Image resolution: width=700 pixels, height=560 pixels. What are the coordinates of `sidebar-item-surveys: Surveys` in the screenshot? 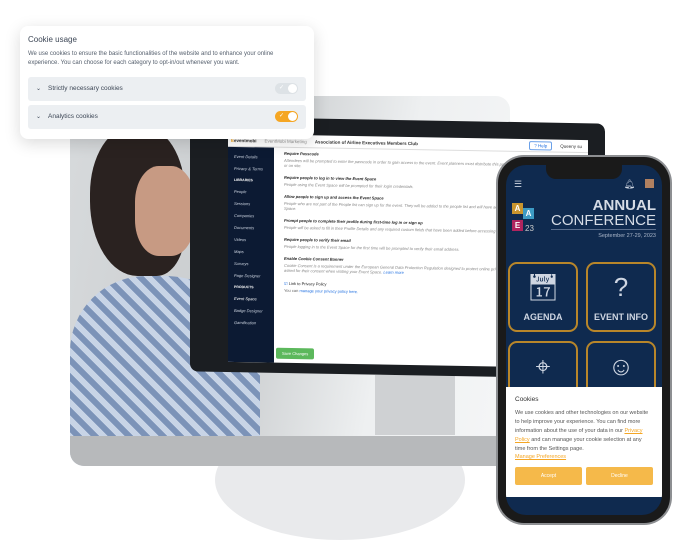 It's located at (251, 263).